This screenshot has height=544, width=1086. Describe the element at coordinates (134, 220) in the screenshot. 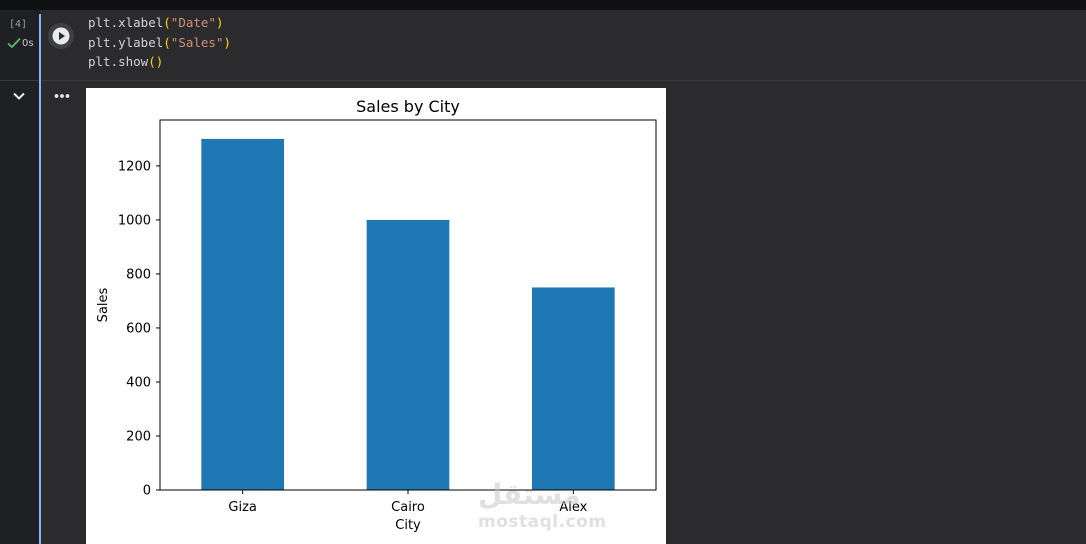

I see `y-tick-label: 1000` at that location.